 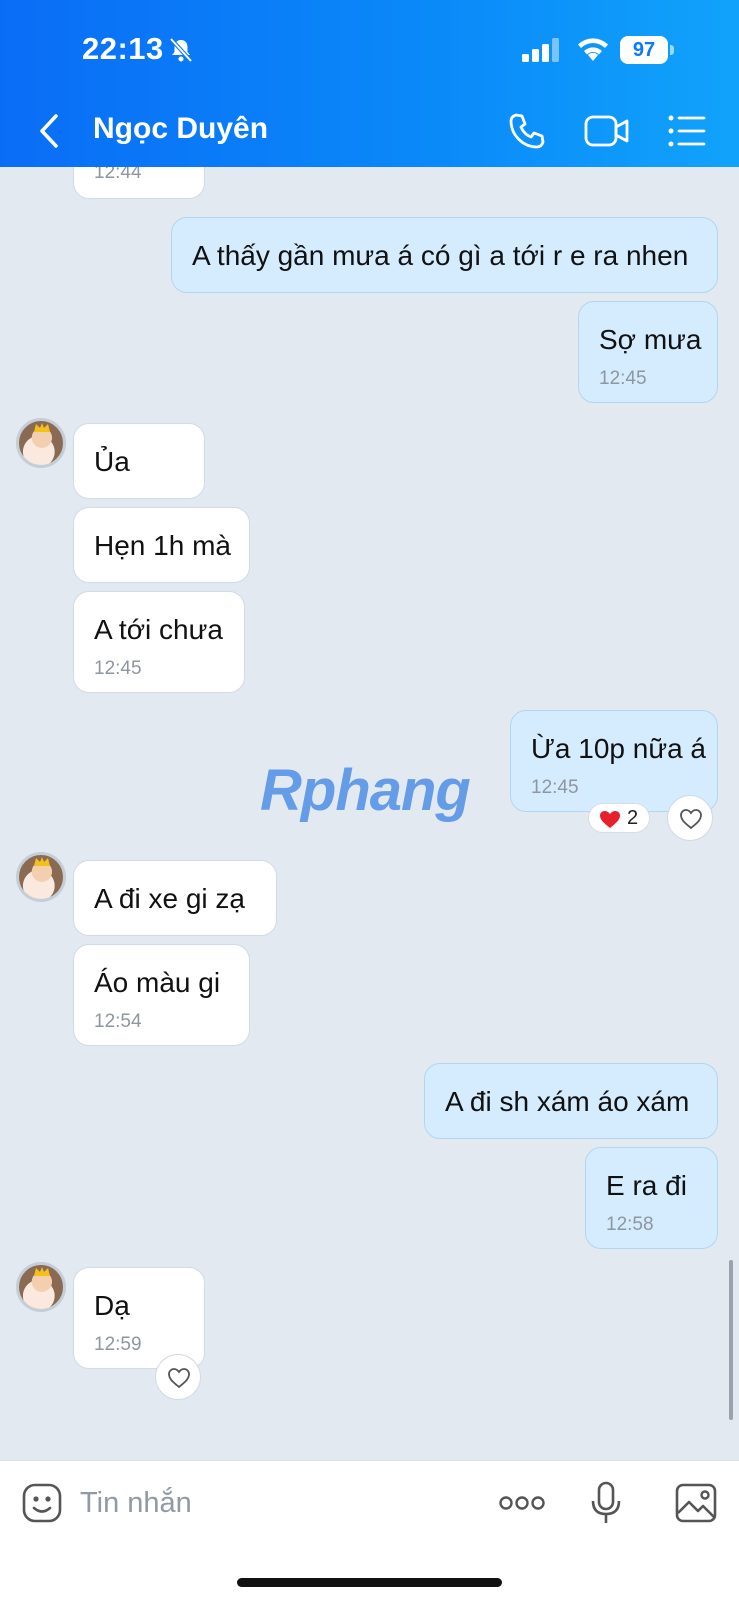 I want to click on status-time: 22:13, so click(x=123, y=48).